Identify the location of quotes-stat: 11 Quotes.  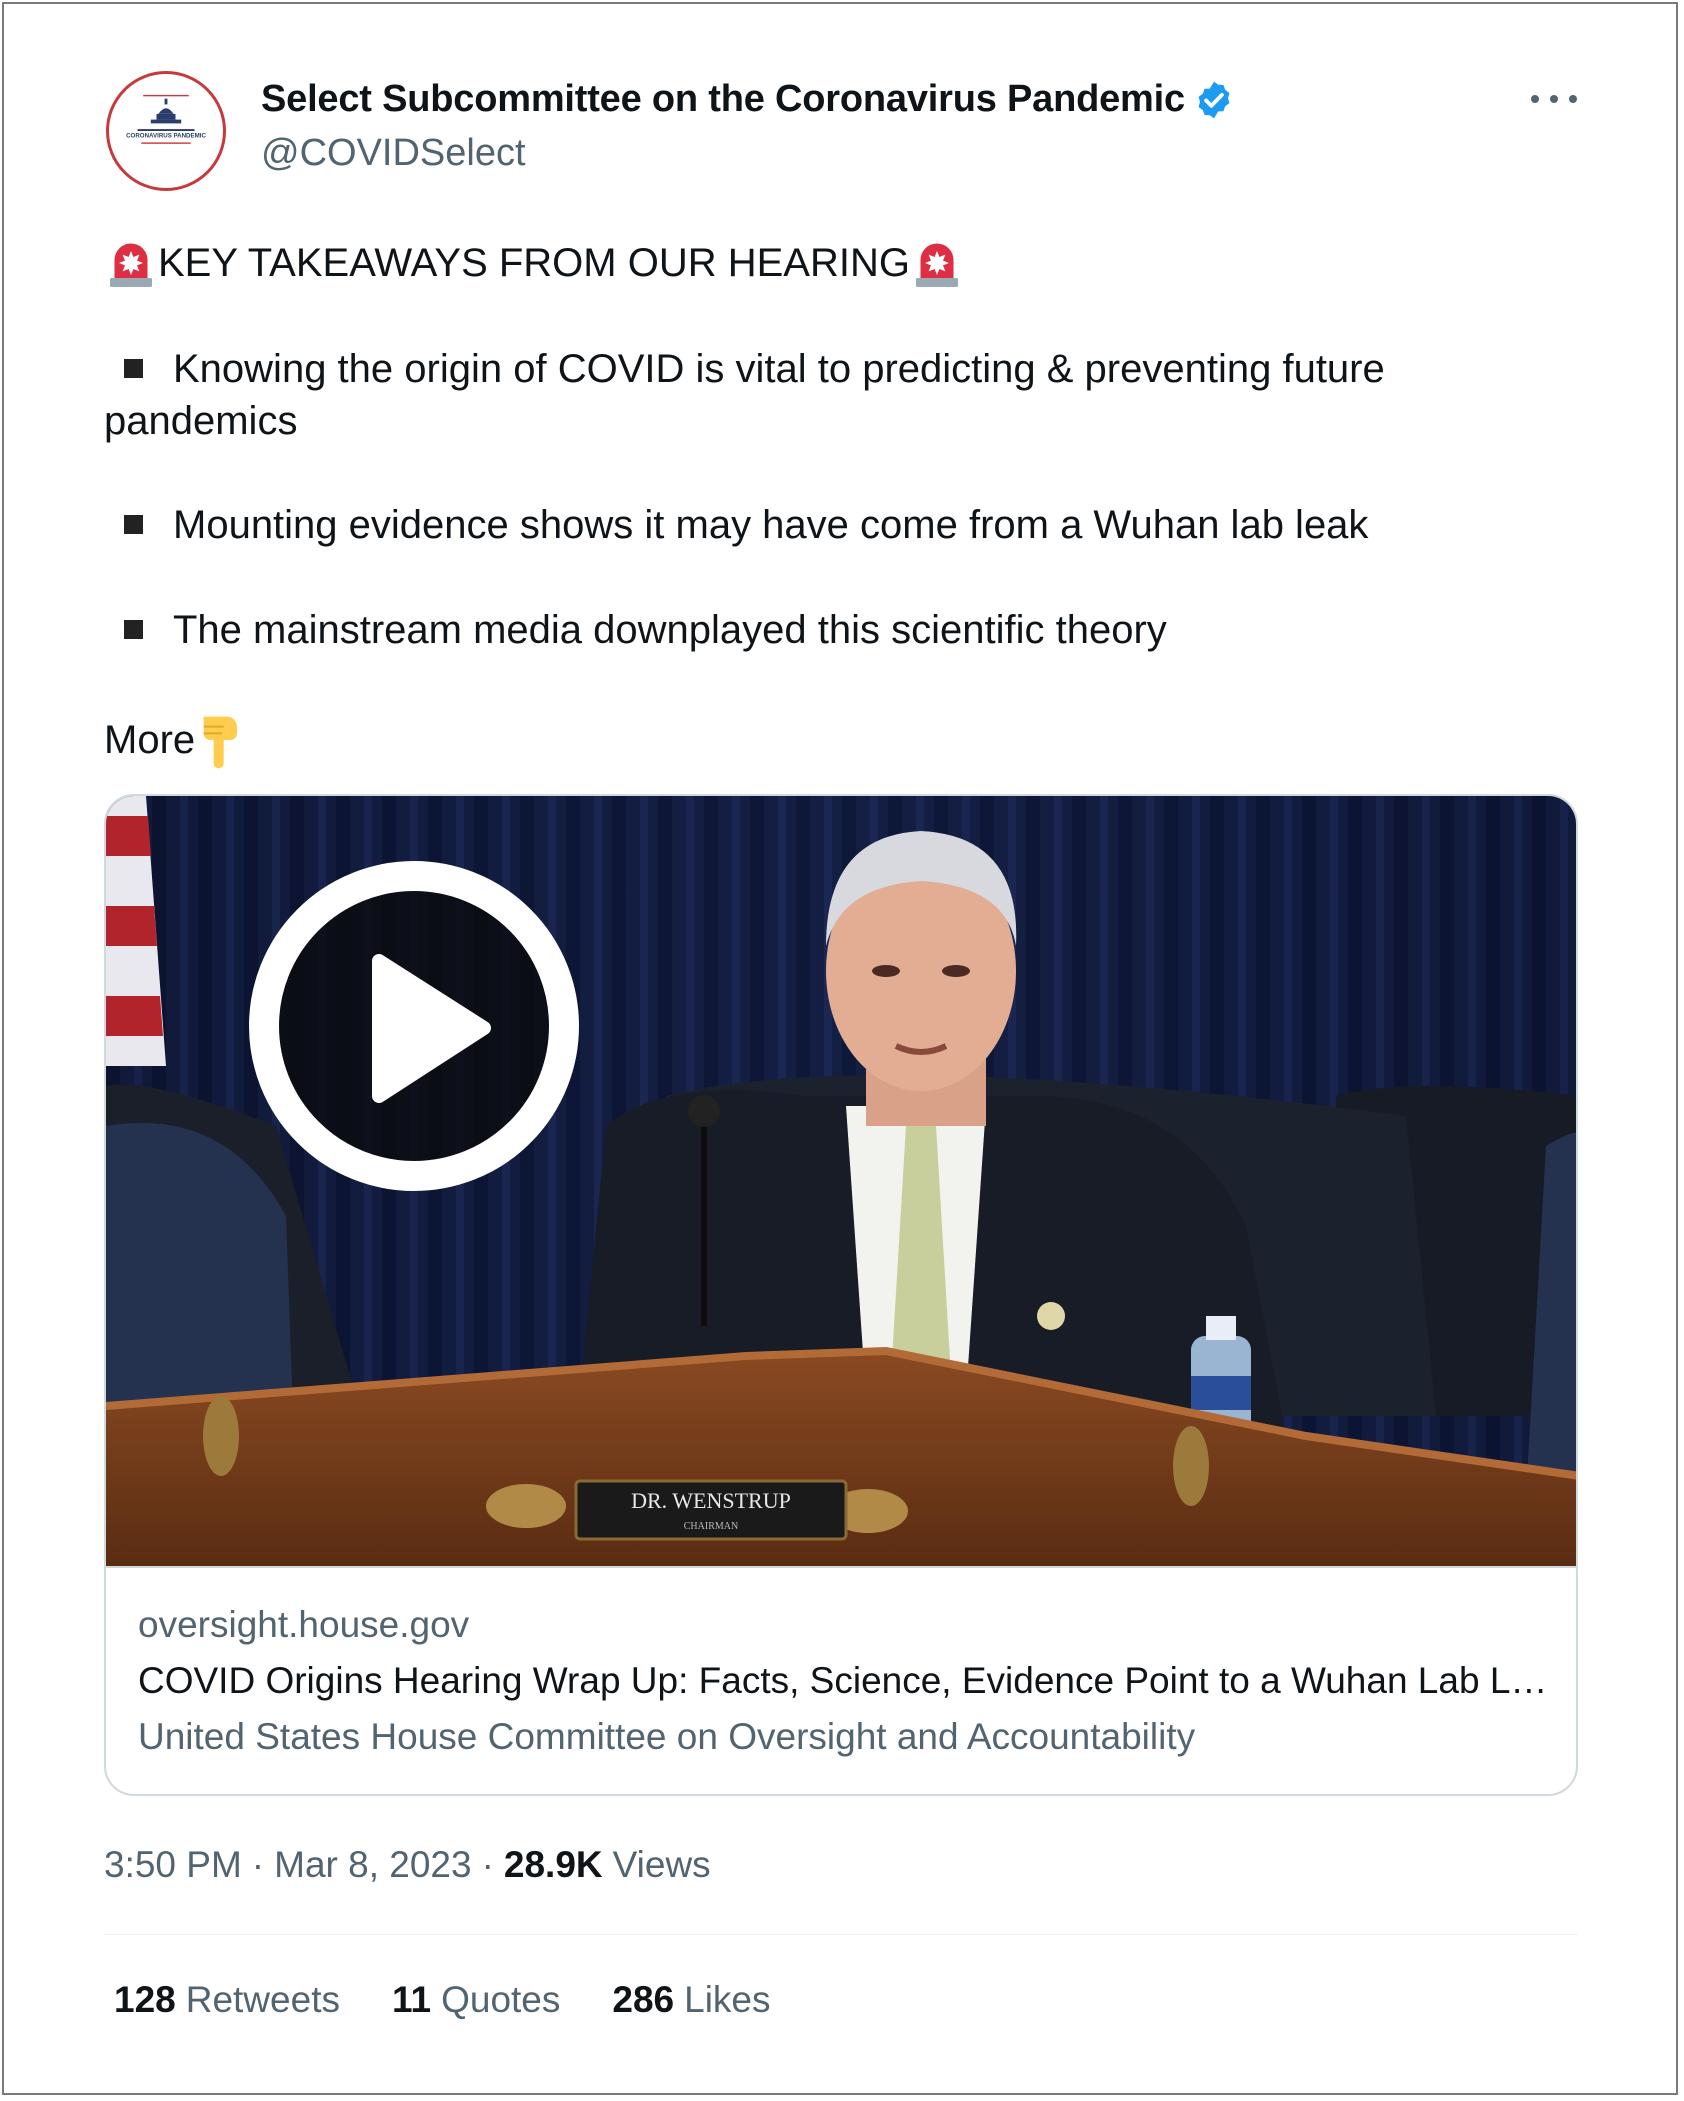
(476, 2000).